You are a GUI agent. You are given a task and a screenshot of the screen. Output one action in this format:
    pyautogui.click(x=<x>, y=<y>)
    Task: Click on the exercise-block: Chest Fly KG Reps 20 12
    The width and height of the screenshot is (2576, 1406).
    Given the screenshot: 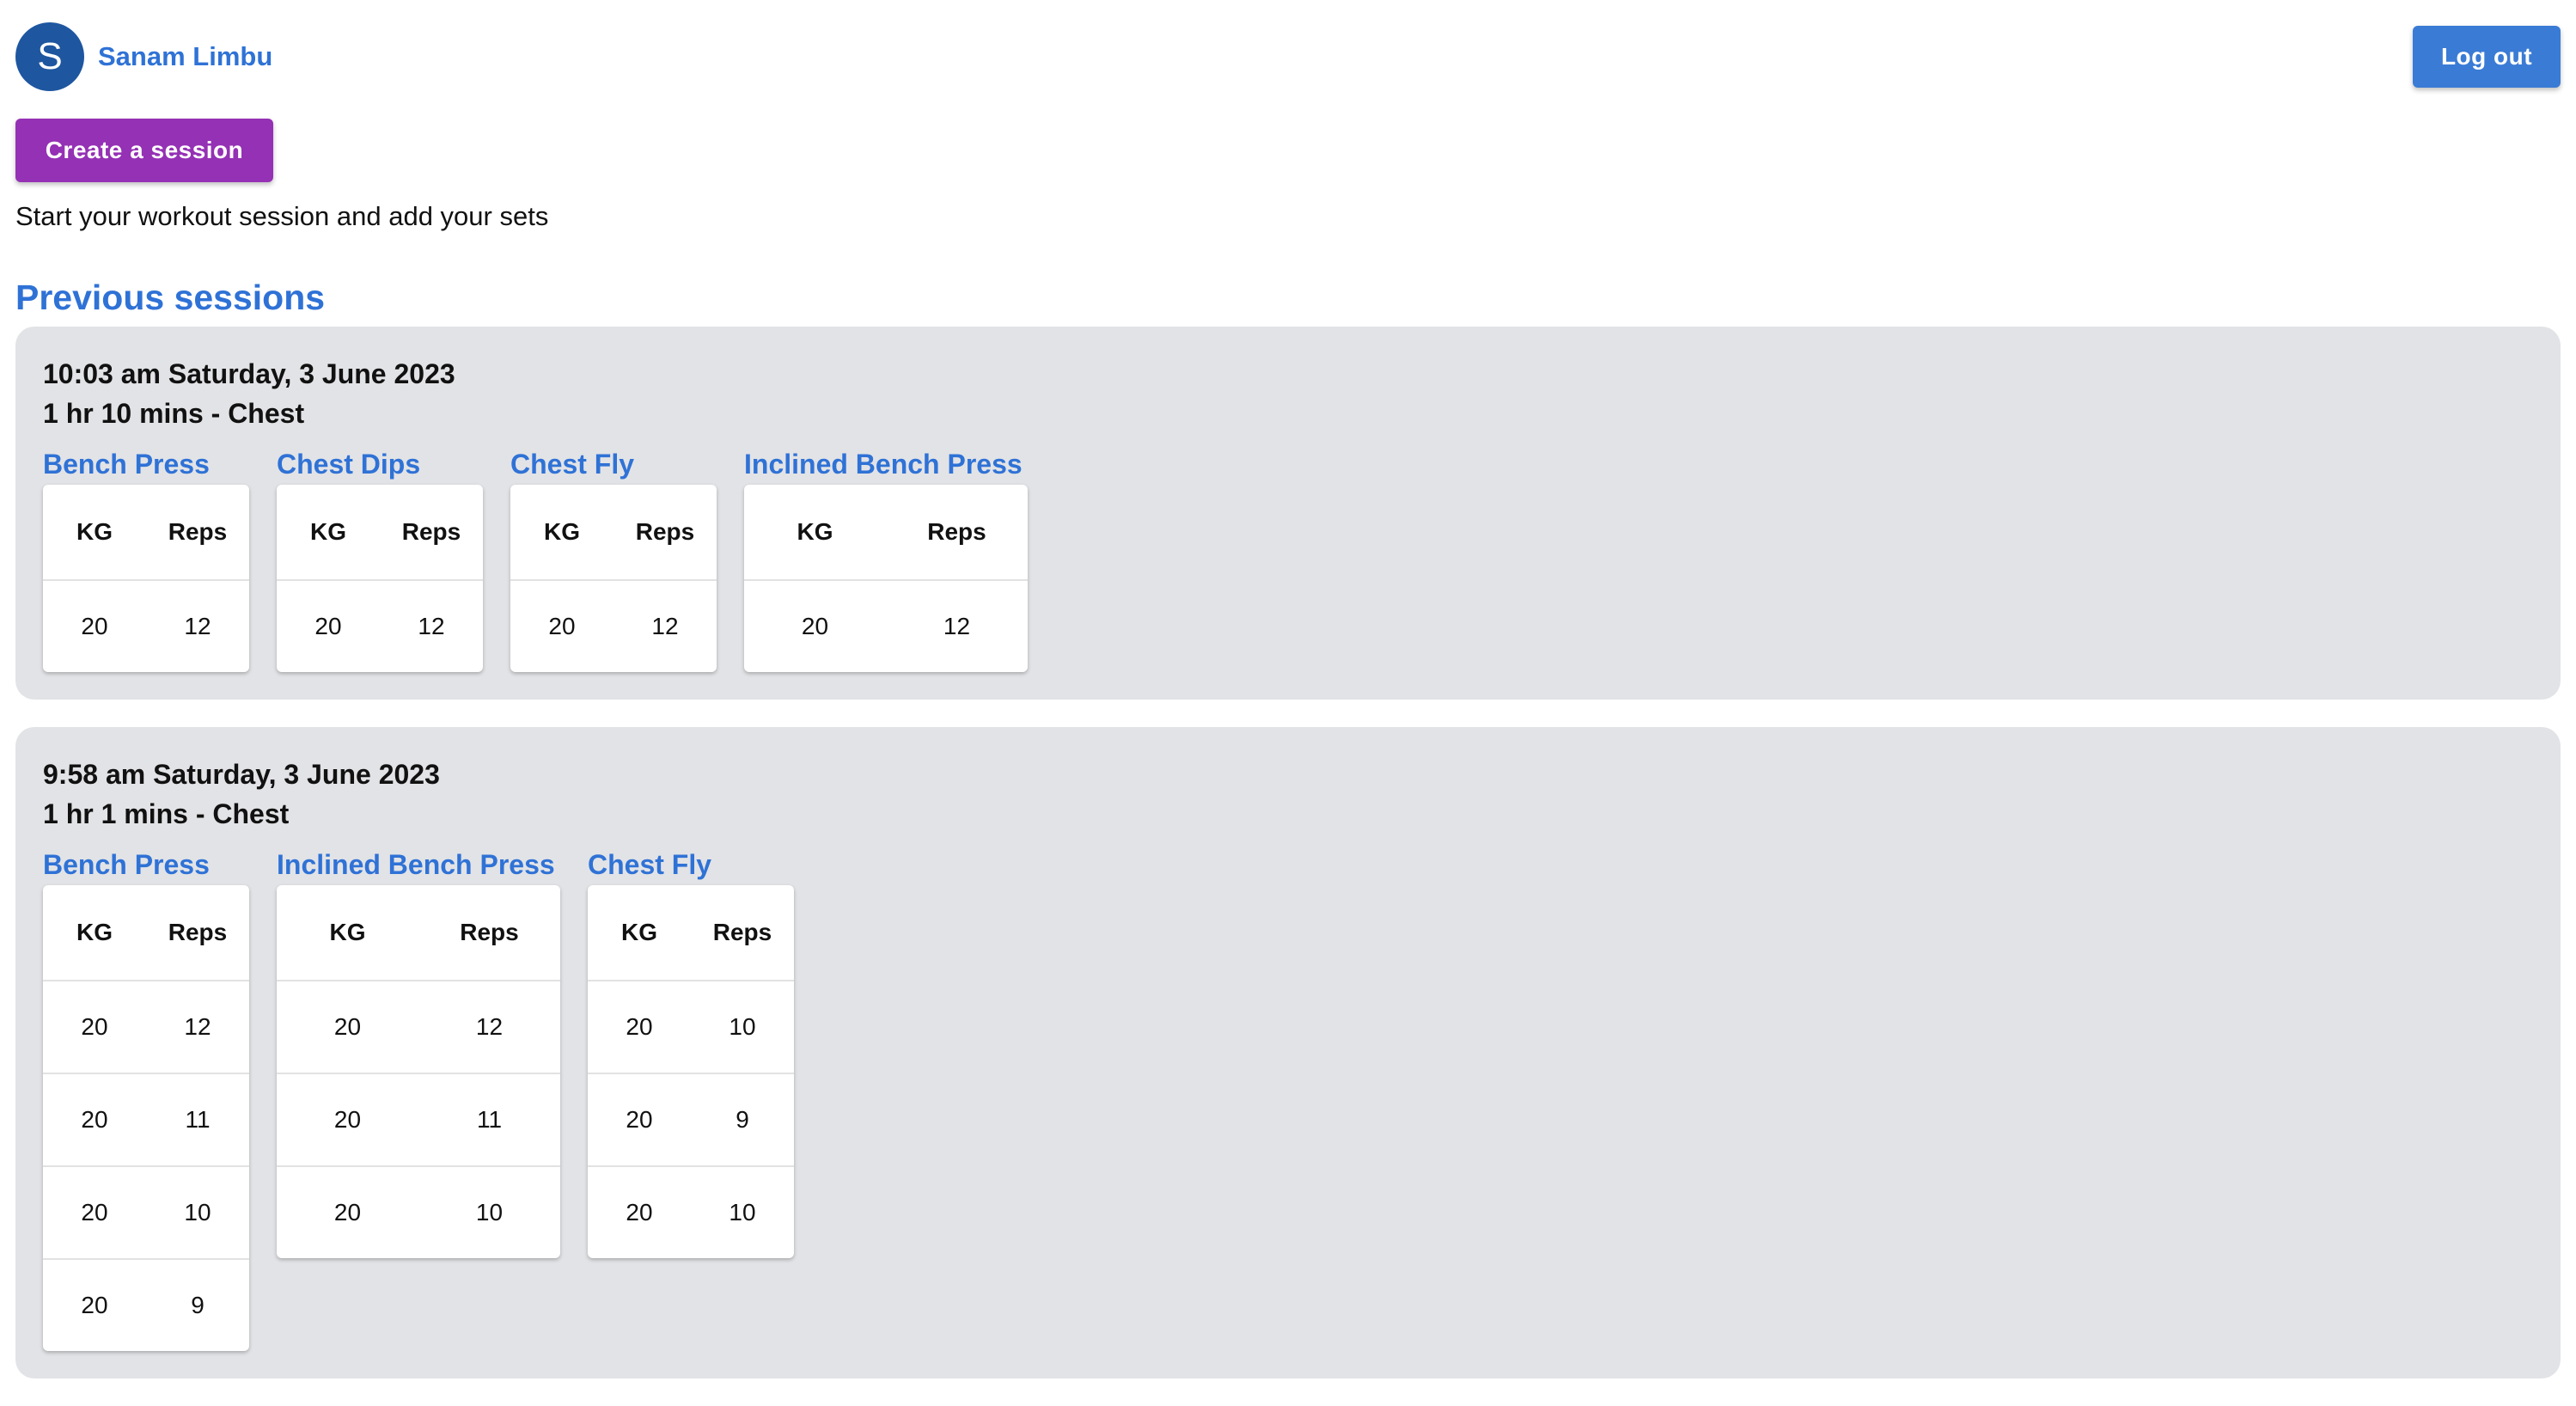 What is the action you would take?
    pyautogui.click(x=613, y=560)
    